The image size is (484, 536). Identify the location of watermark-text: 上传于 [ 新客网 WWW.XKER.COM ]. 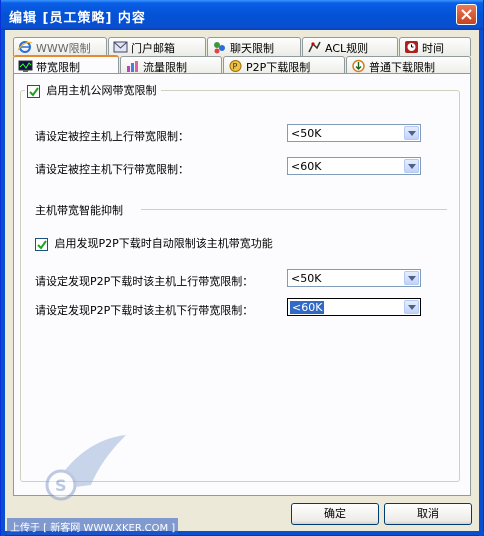
(93, 526).